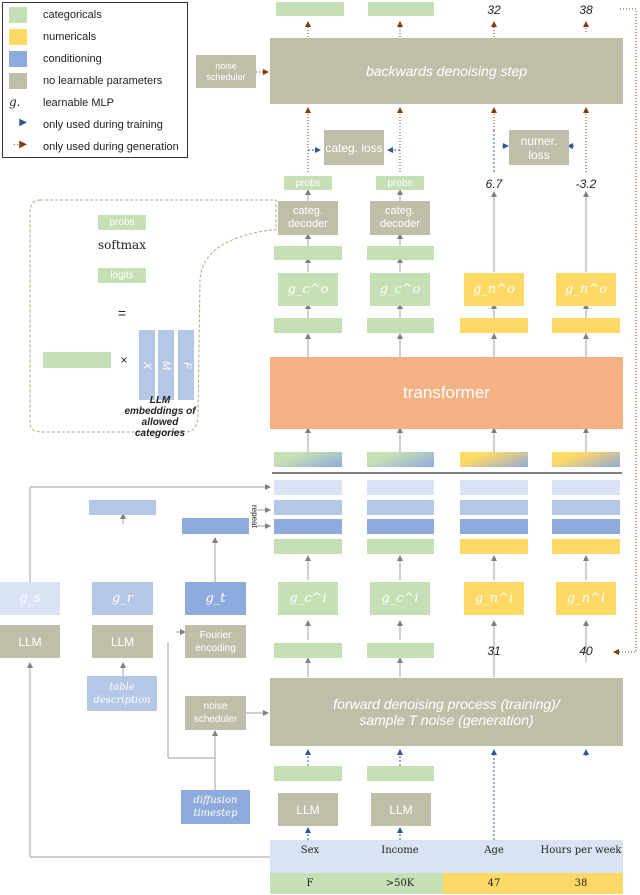  I want to click on numer-loss: numer. loss, so click(539, 147).